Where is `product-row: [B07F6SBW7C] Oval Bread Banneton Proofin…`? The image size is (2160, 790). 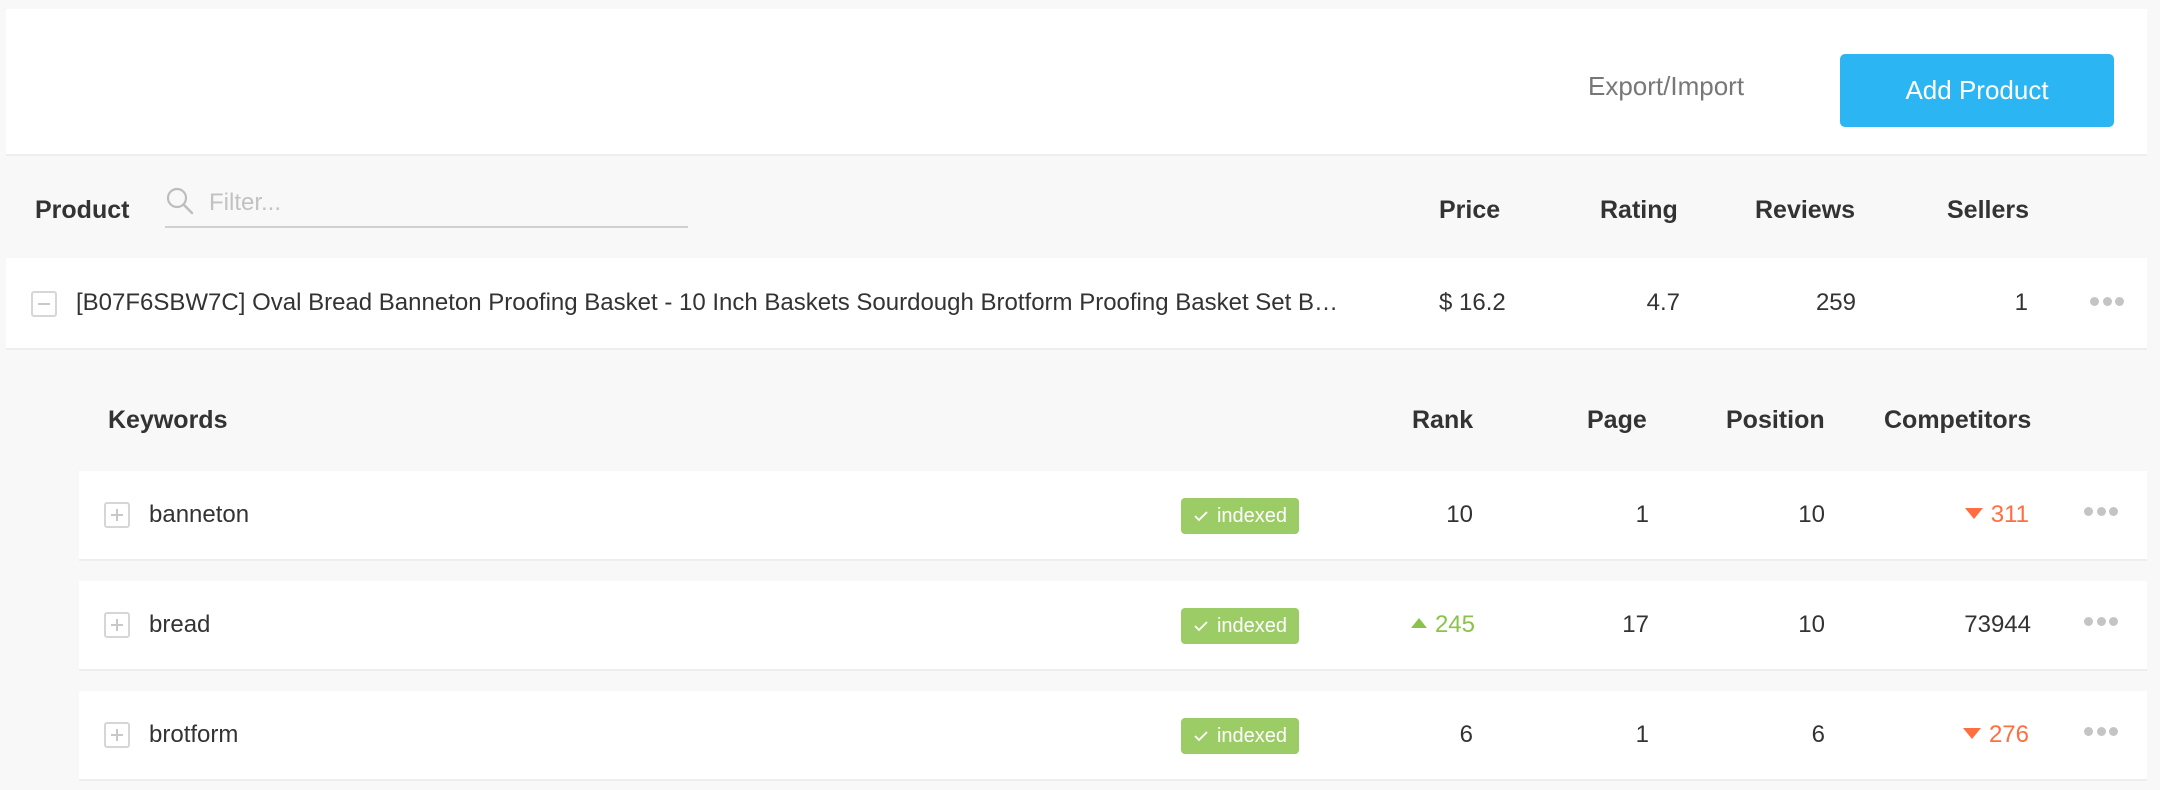 product-row: [B07F6SBW7C] Oval Bread Banneton Proofin… is located at coordinates (1076, 304).